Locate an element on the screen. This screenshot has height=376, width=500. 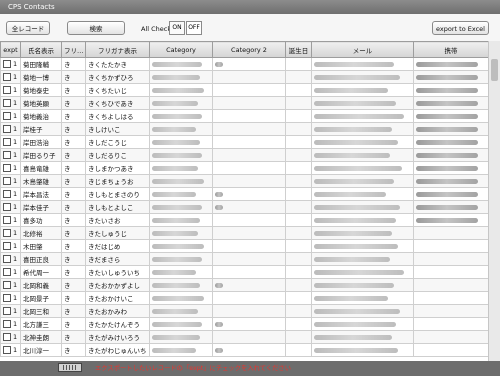
table-row: 1 北岡景子 き きたおかけいこ is located at coordinates (244, 298).